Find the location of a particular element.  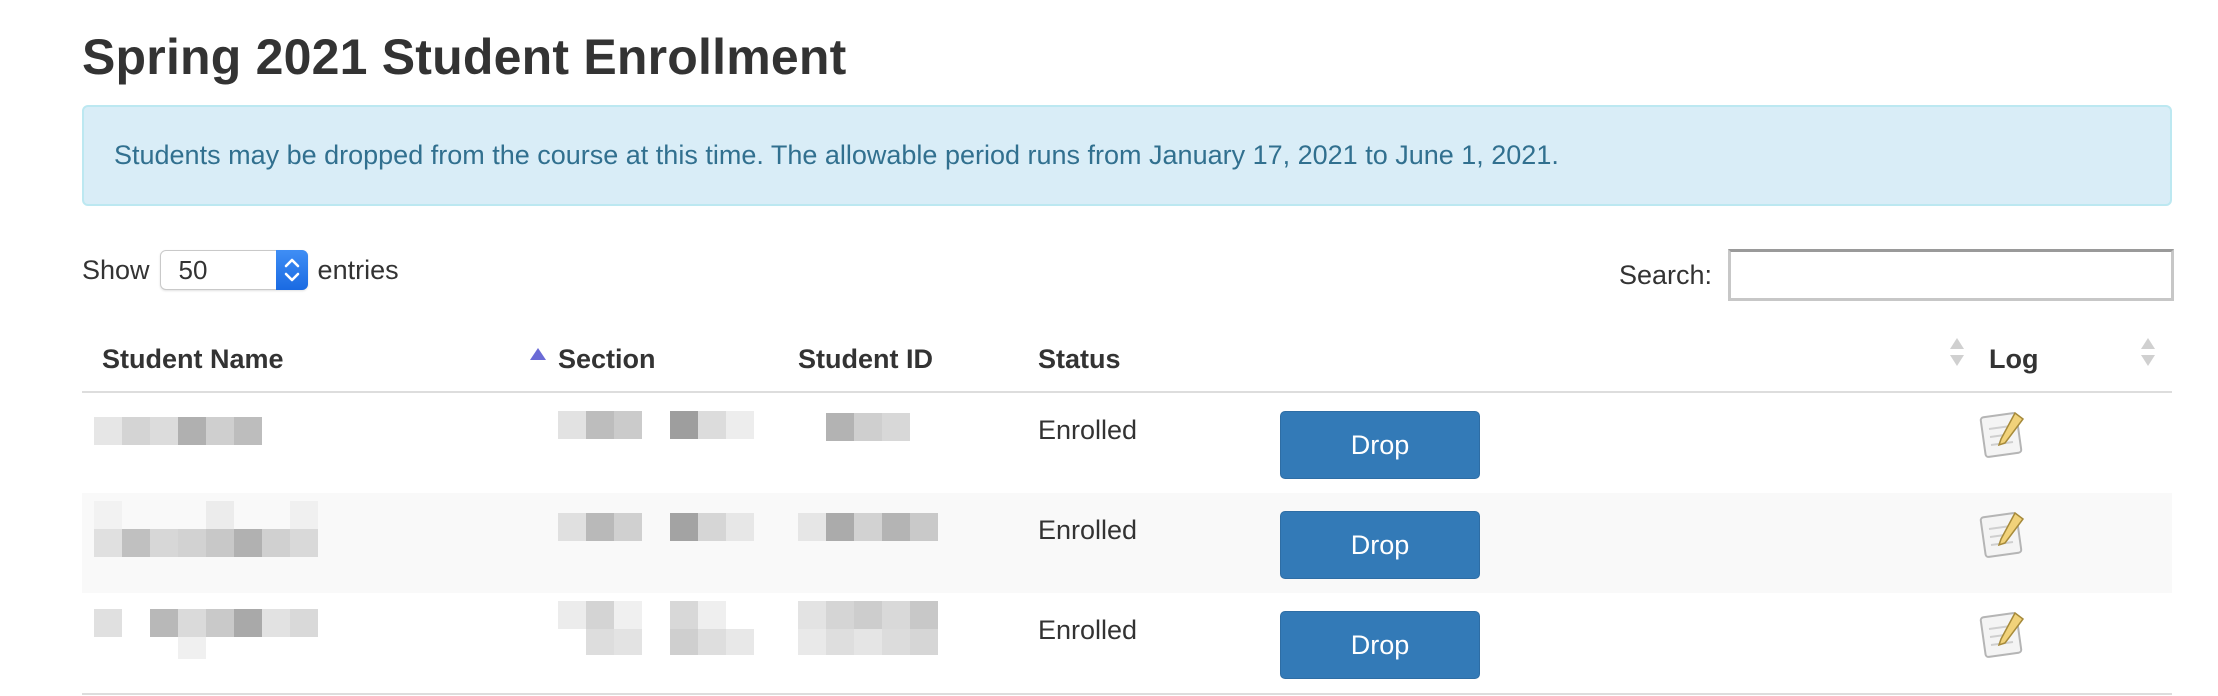

column-header-log: Log is located at coordinates (2077, 360).